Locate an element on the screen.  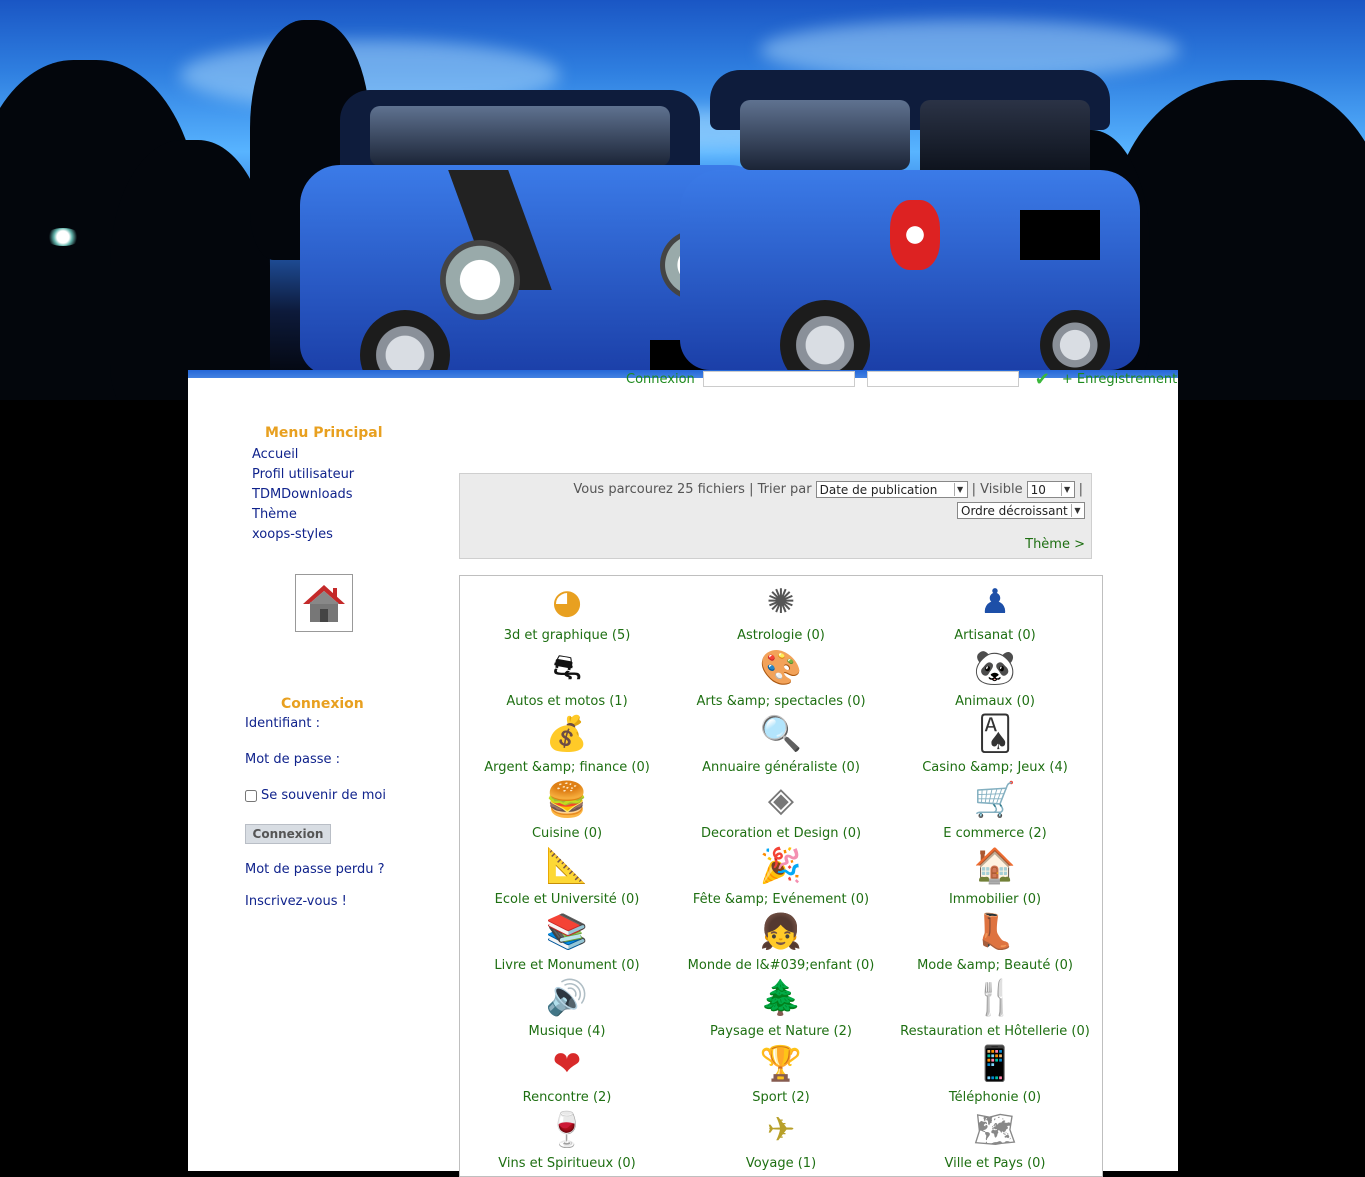
palette-icon: 🎨 is located at coordinates (781, 668).